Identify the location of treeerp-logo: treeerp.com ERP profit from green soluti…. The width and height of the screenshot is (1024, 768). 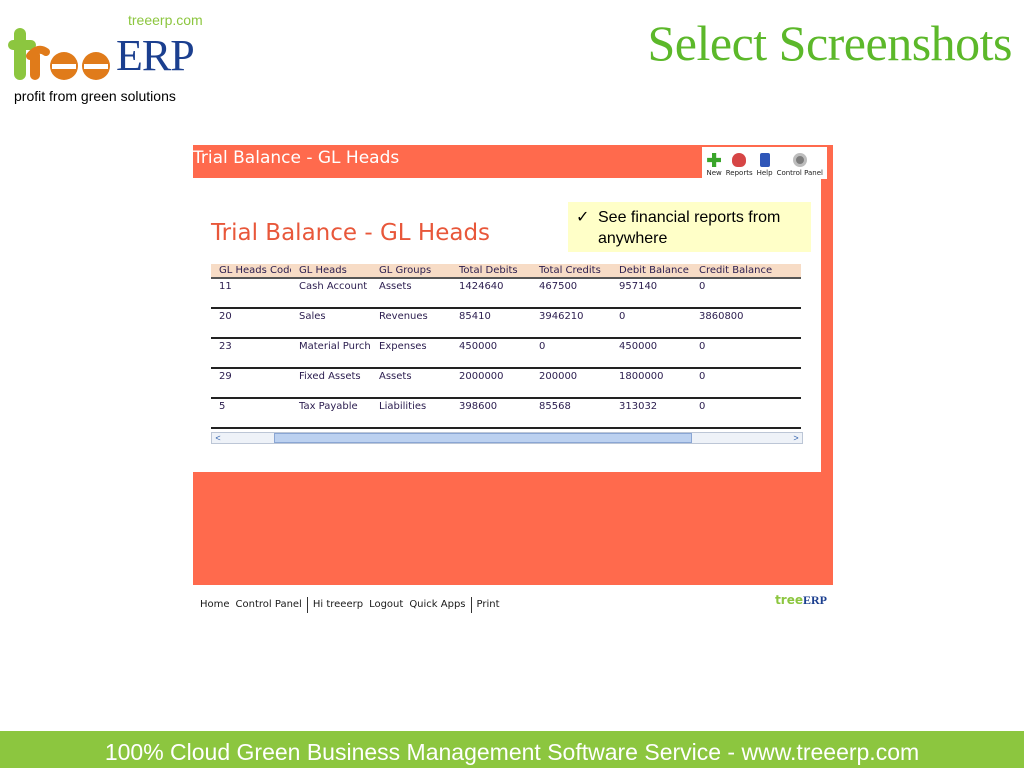
(118, 58).